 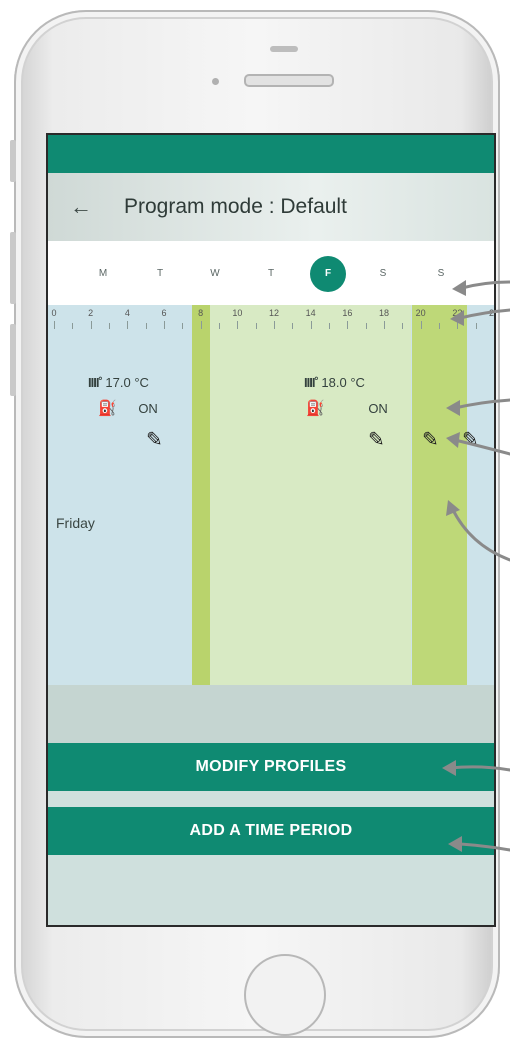 I want to click on hour-label: 0, so click(x=54, y=313).